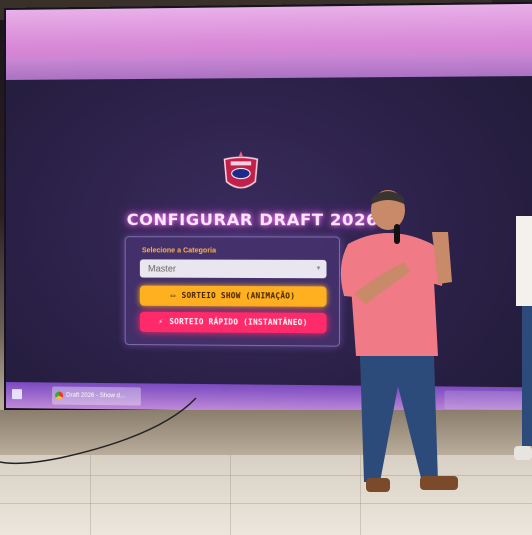  I want to click on sorteio-rapido-button: ⚡ SORTEIO RÁPIDO (INSTANTÂNEO), so click(233, 322).